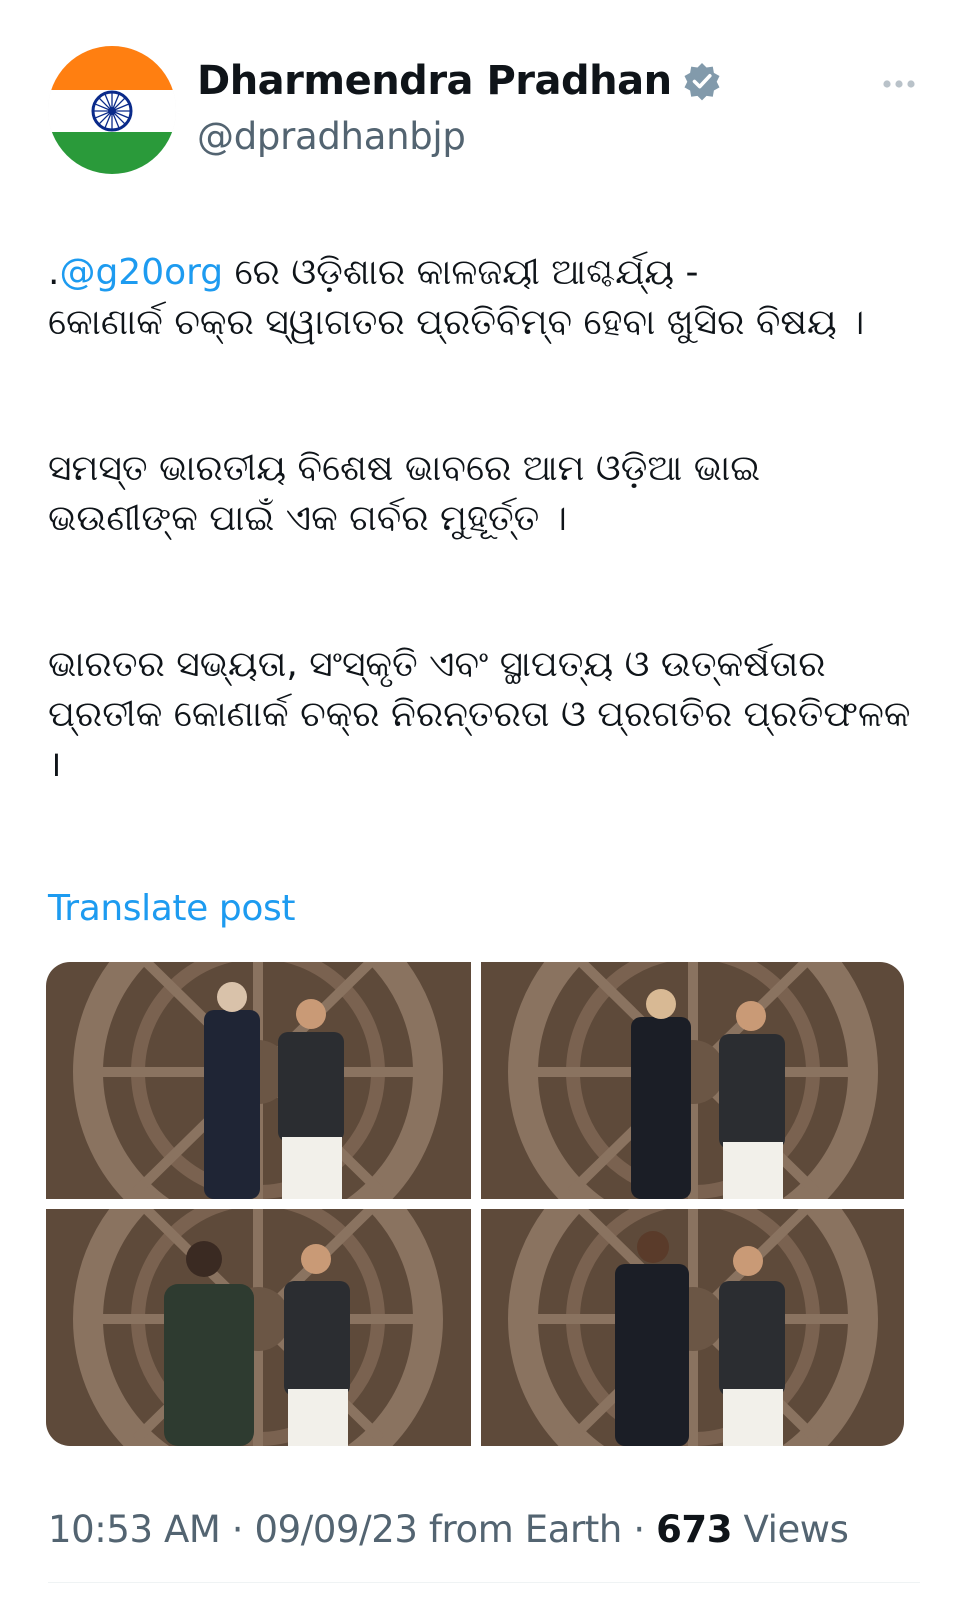  What do you see at coordinates (702, 81) in the screenshot?
I see `verified-badge-icon` at bounding box center [702, 81].